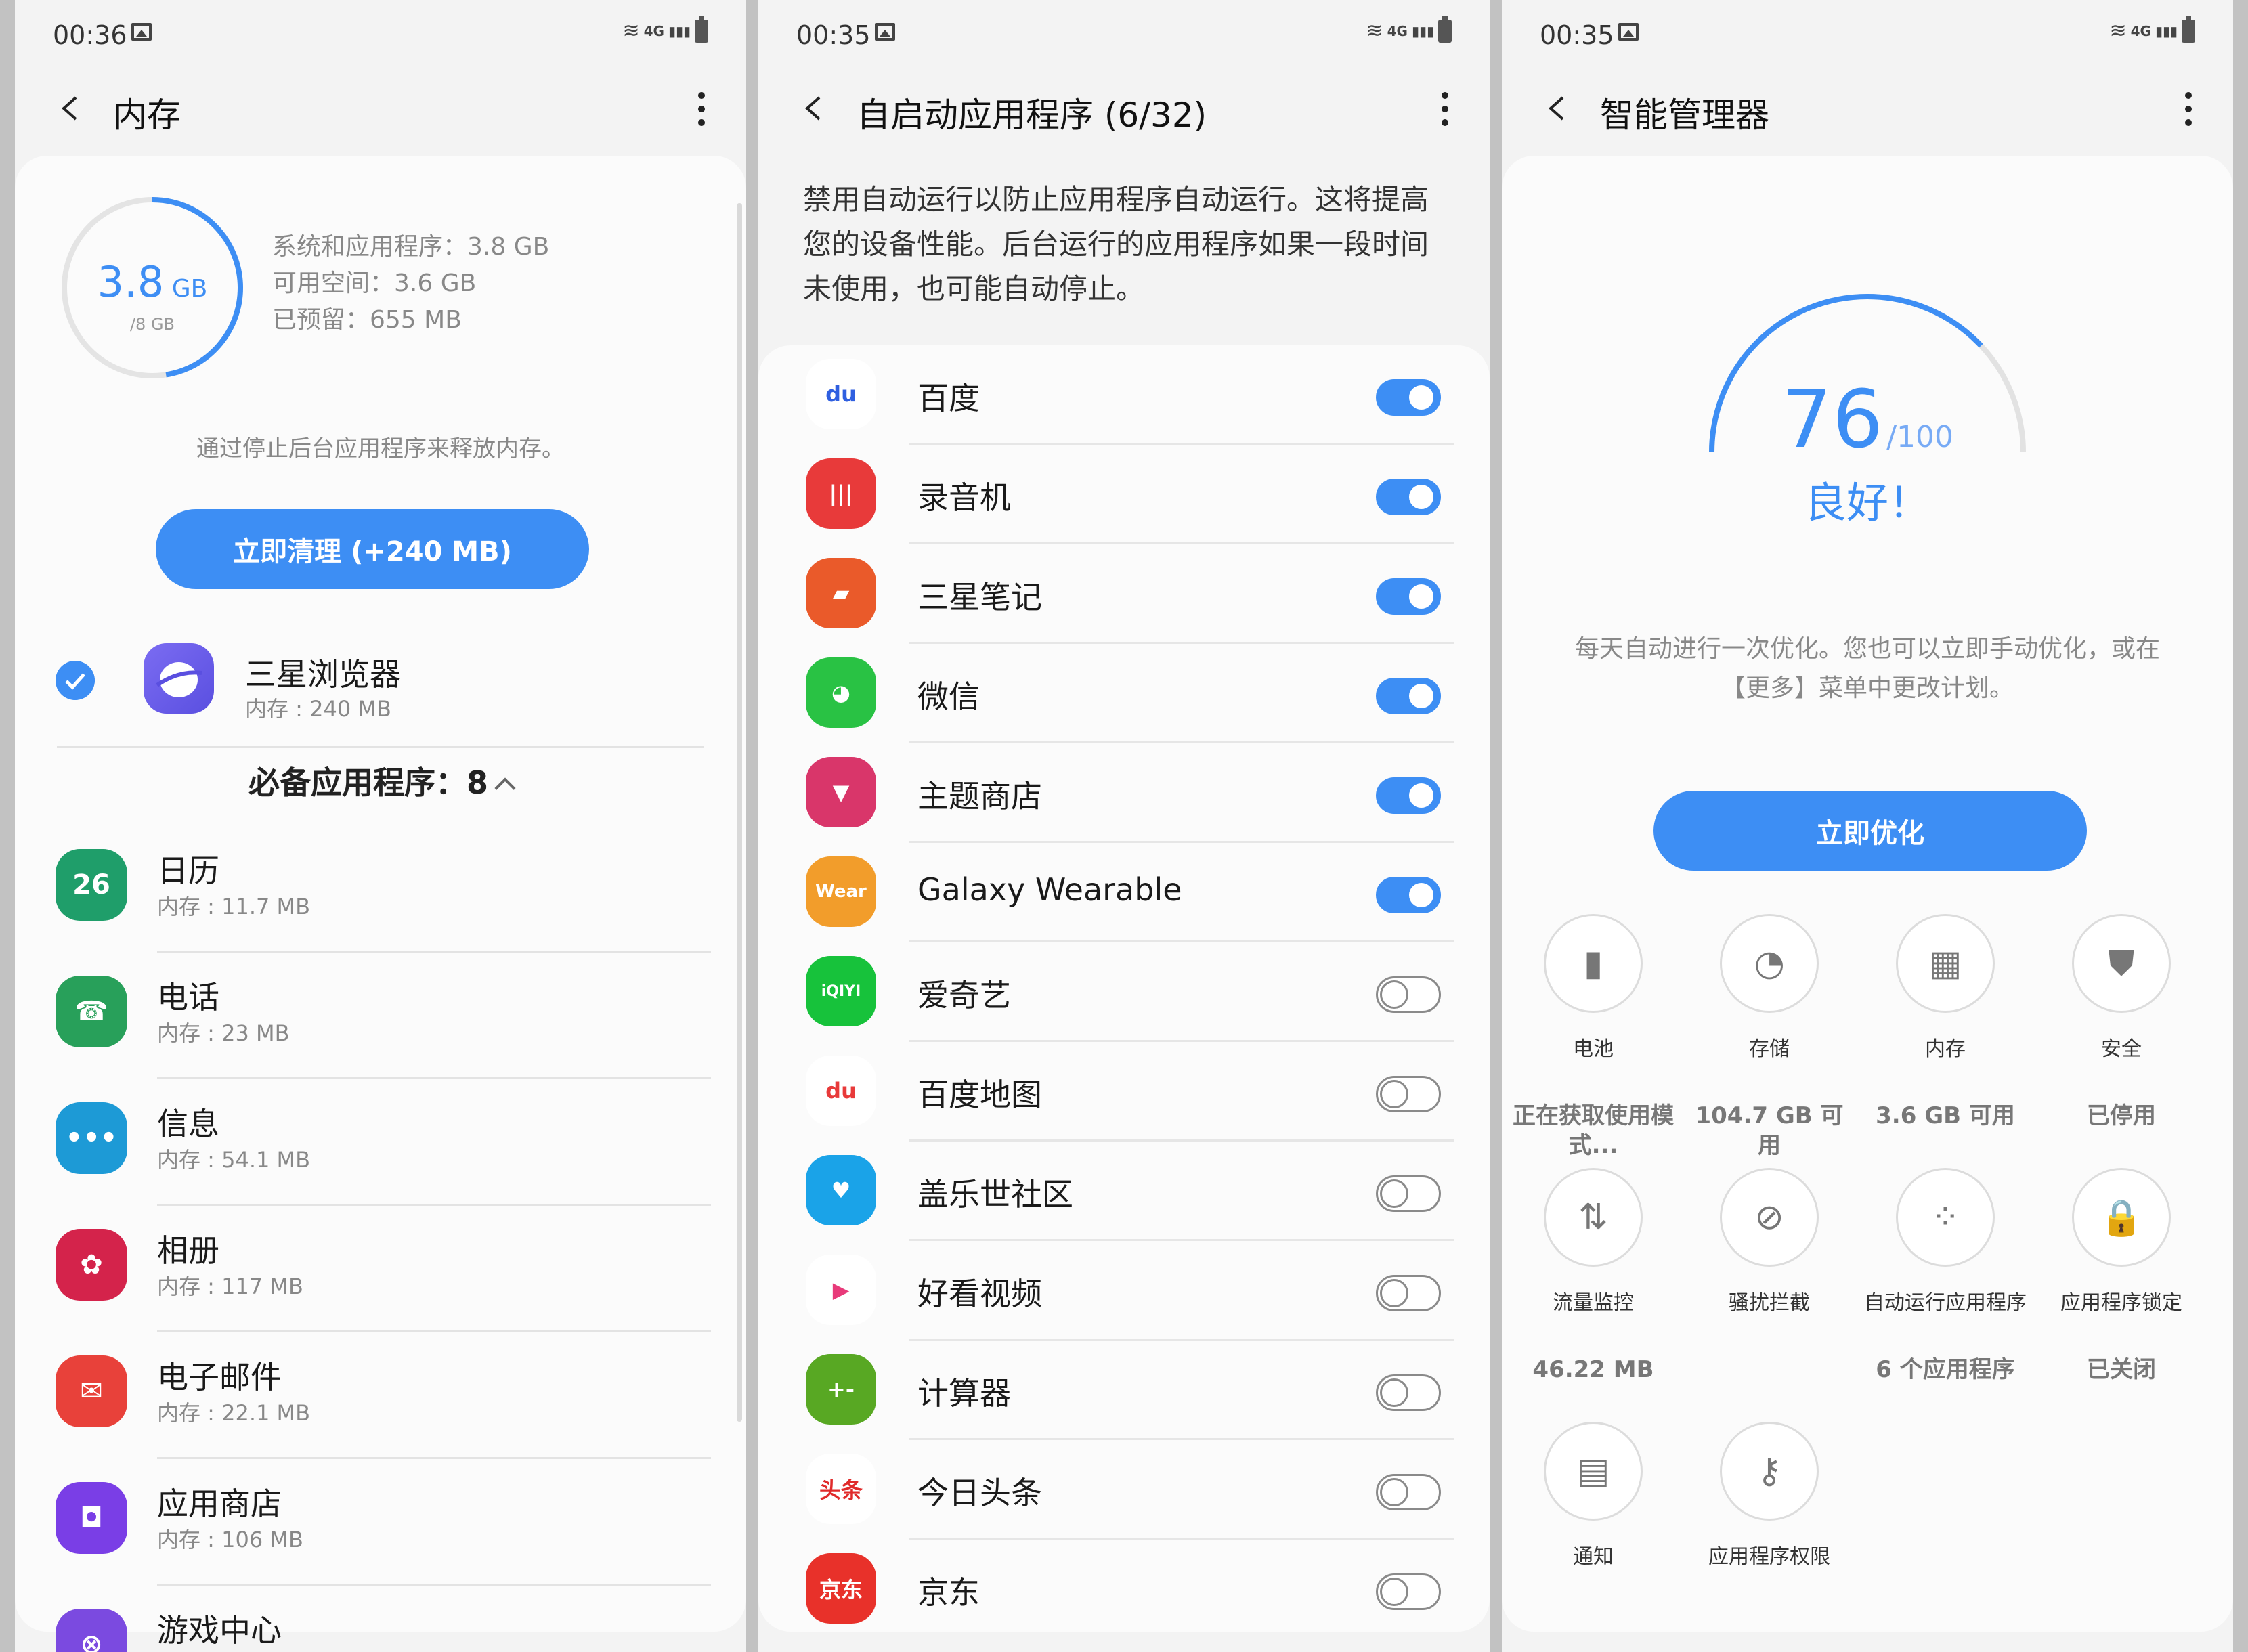  Describe the element at coordinates (2121, 963) in the screenshot. I see `feature-icon-button: ⛊` at that location.